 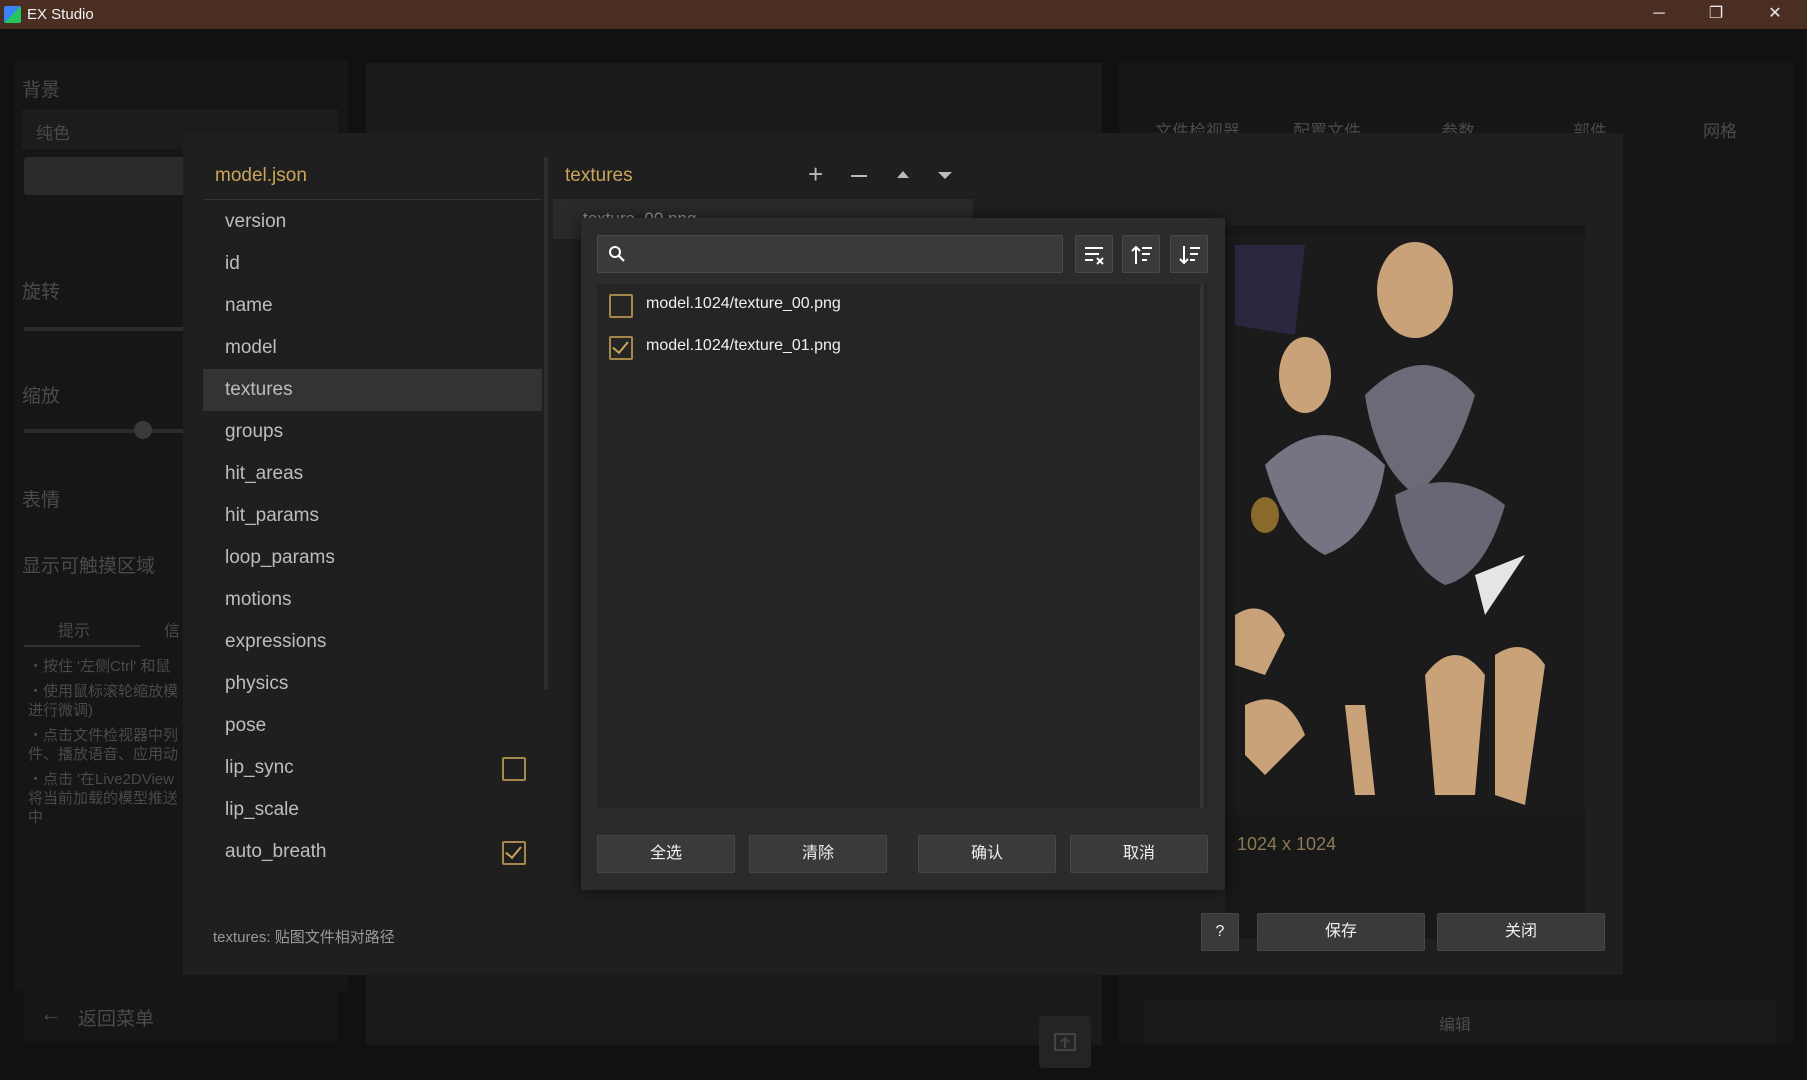 What do you see at coordinates (304, 937) in the screenshot?
I see `status-text: textures: 贴图文件相对路径` at bounding box center [304, 937].